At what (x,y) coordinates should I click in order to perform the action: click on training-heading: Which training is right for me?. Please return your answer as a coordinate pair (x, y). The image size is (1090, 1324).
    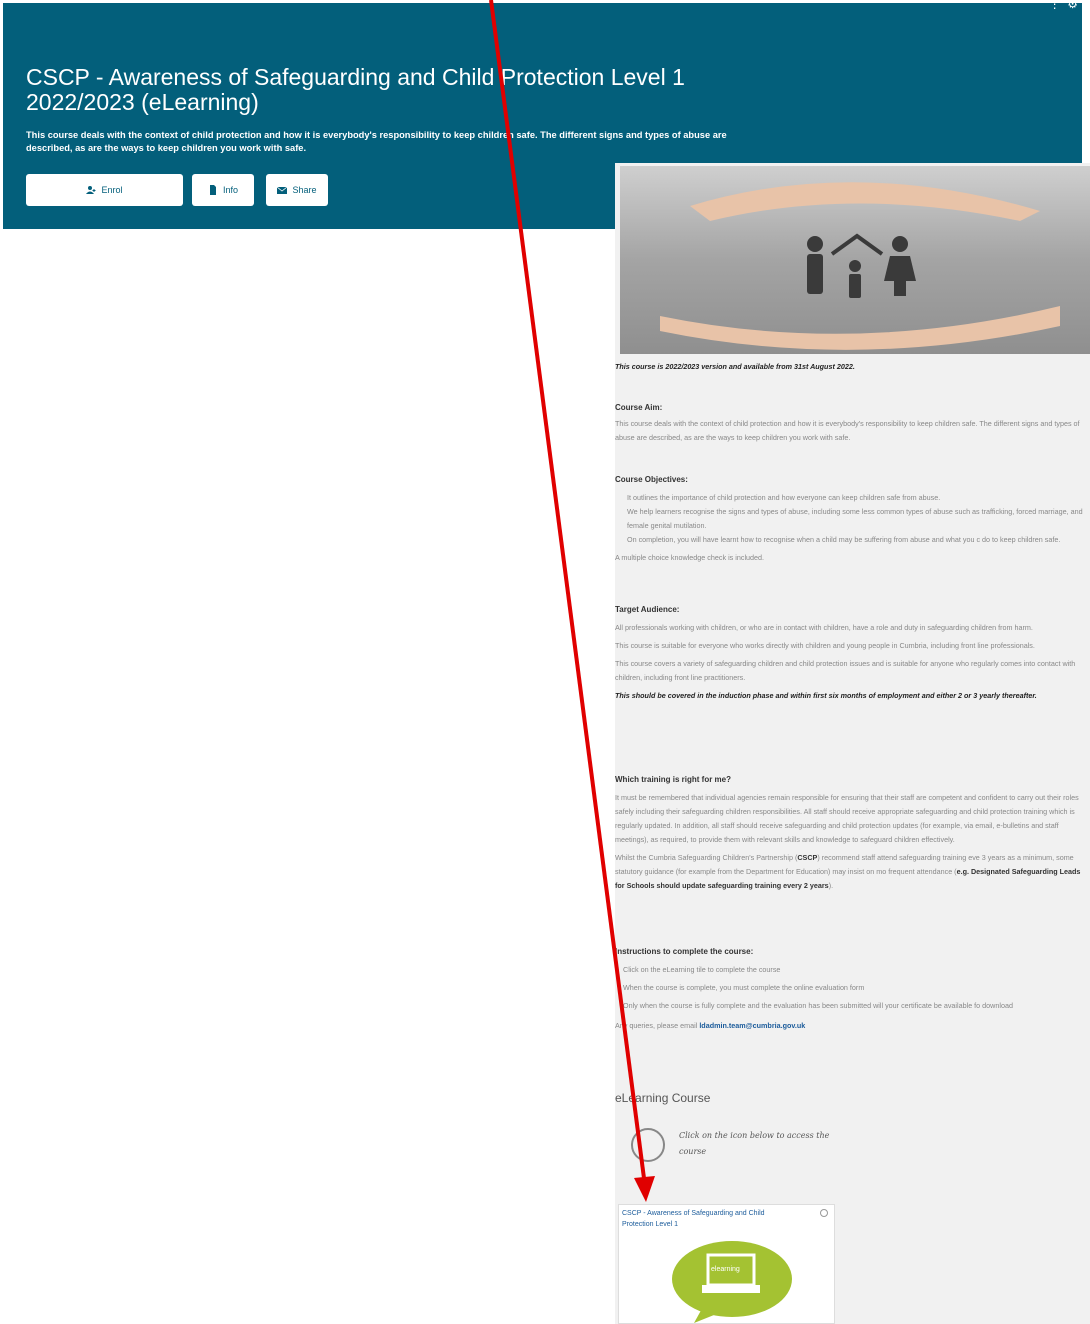
    Looking at the image, I should click on (673, 779).